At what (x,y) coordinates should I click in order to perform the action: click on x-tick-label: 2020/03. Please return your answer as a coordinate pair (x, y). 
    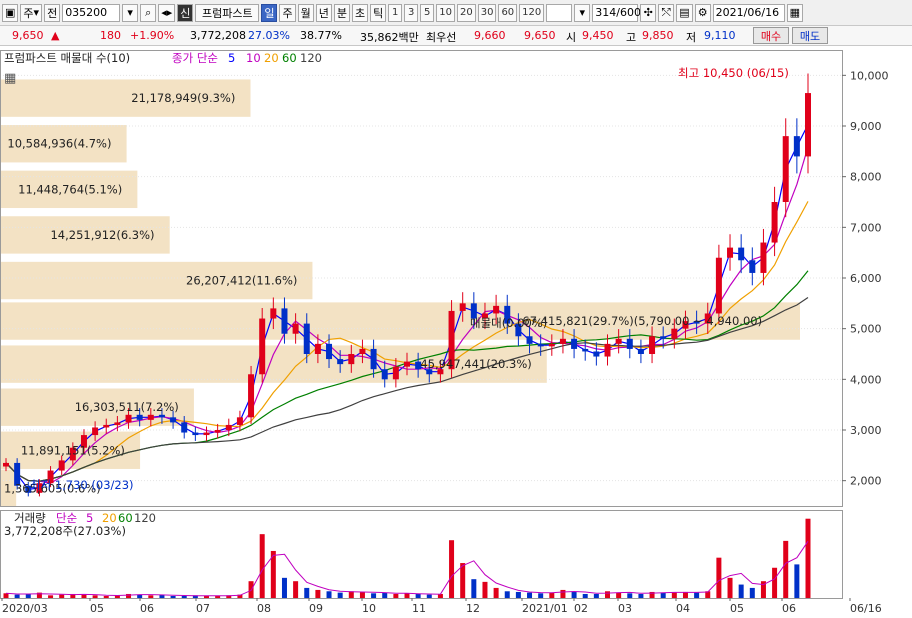
    Looking at the image, I should click on (25, 608).